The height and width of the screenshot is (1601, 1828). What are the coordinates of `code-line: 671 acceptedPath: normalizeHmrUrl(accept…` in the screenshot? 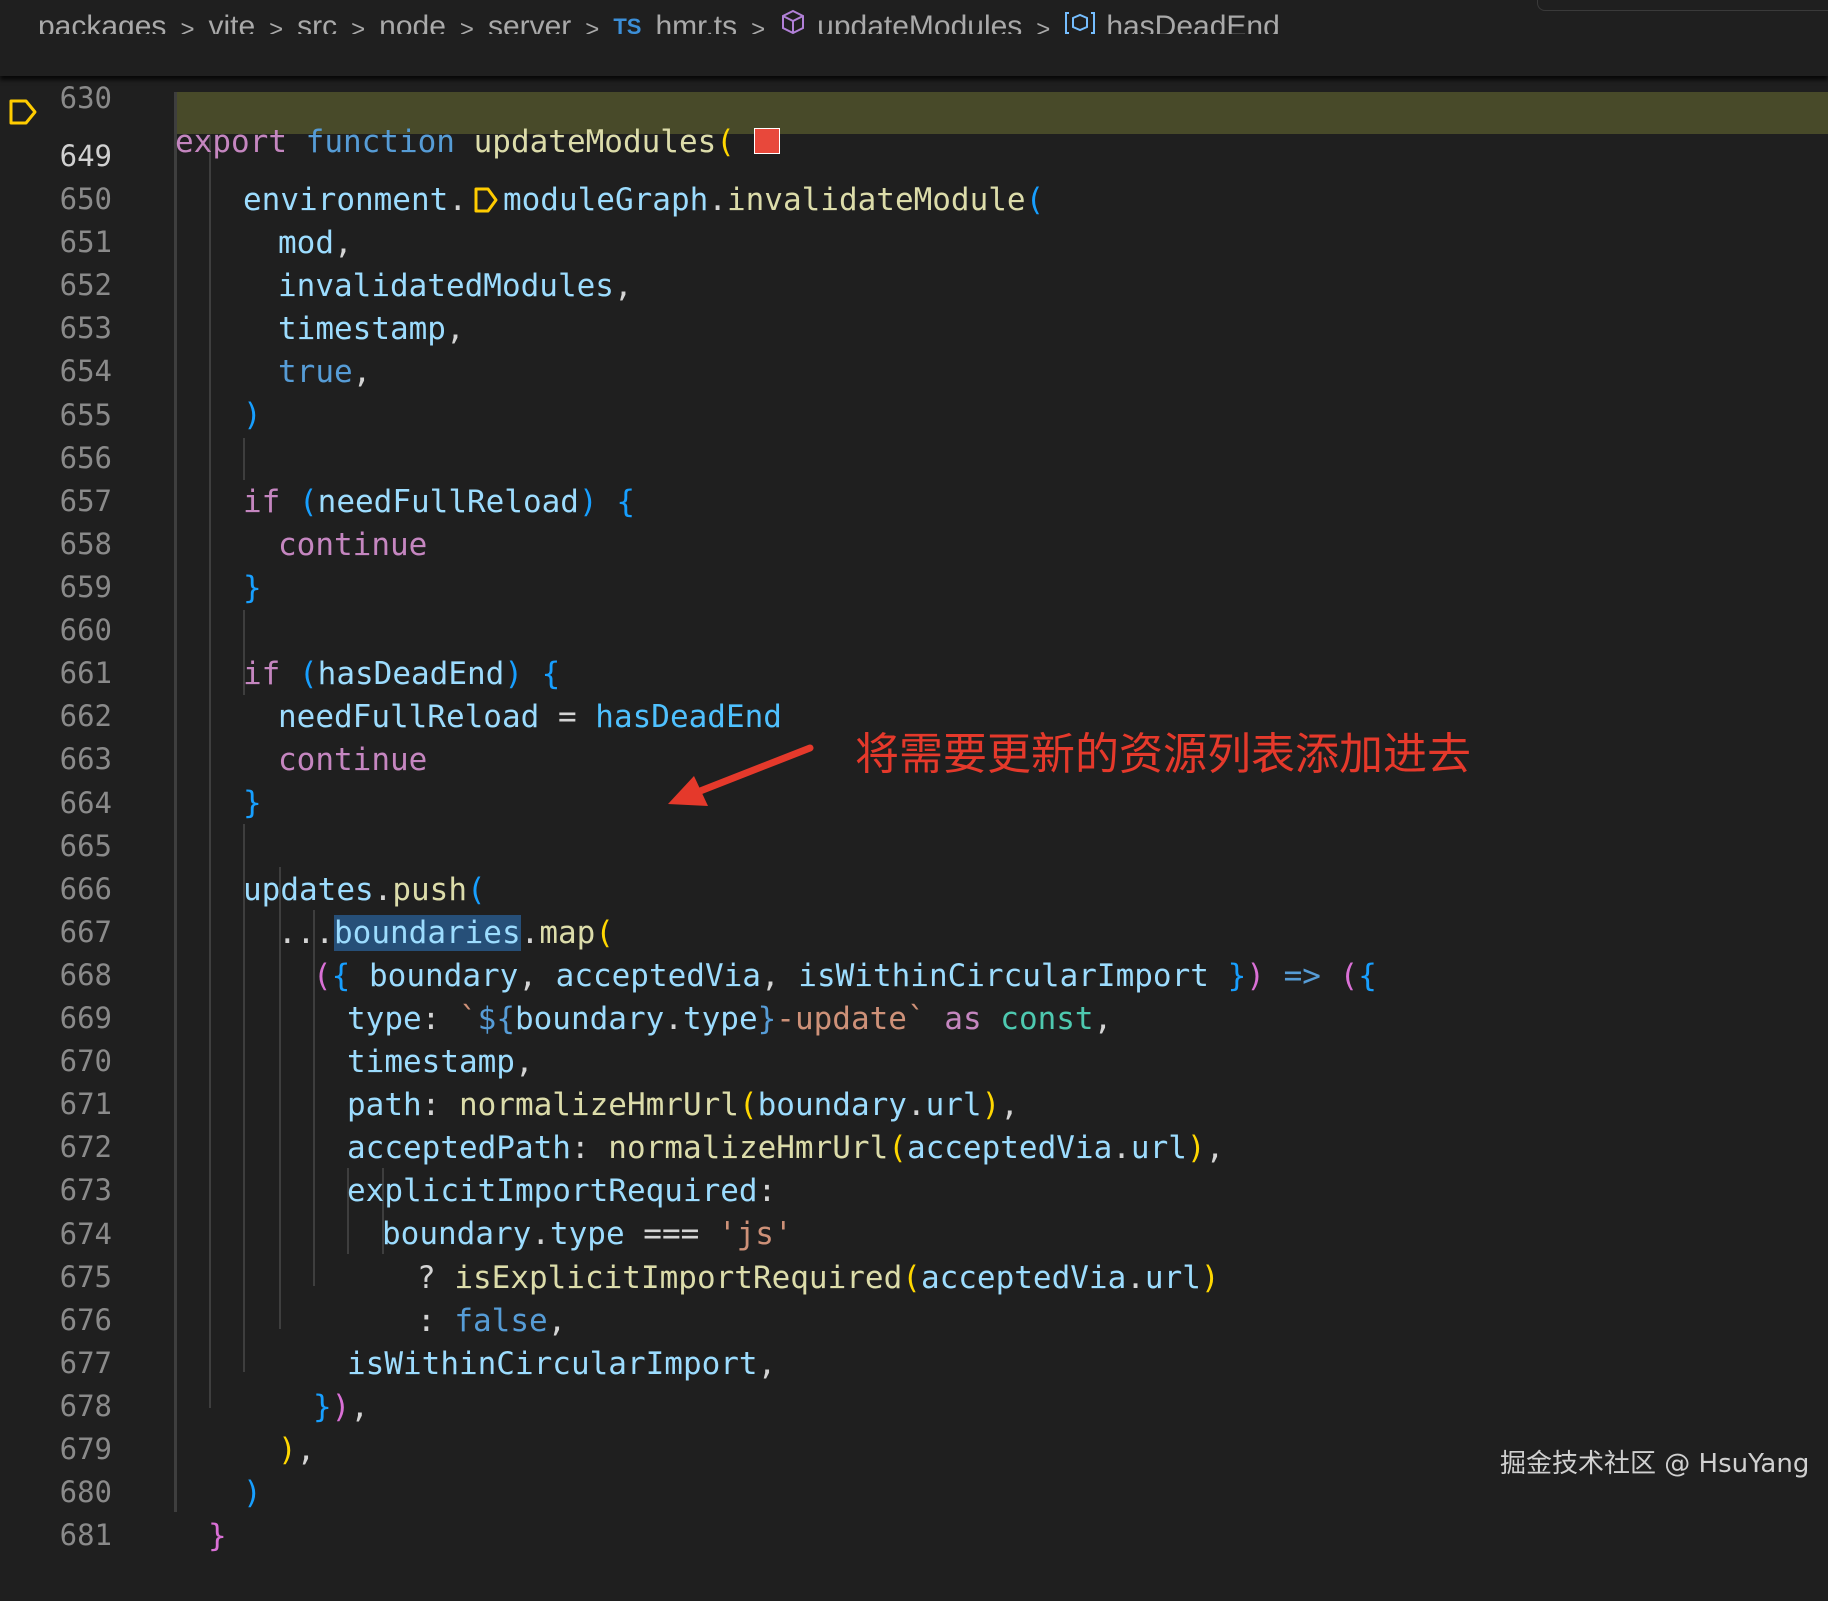 It's located at (914, 1102).